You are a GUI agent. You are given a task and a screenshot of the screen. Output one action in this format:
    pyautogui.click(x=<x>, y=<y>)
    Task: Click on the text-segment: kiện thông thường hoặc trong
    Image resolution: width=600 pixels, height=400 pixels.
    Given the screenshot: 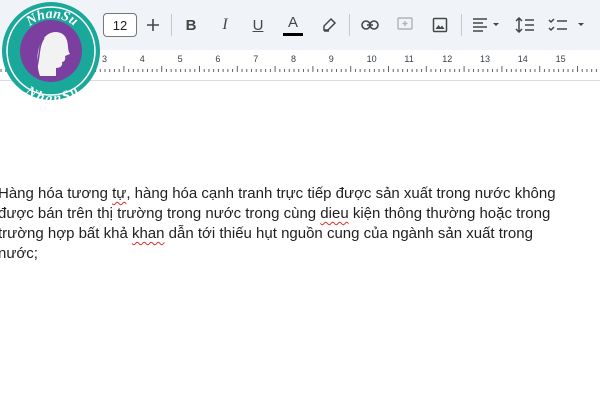 What is the action you would take?
    pyautogui.click(x=449, y=213)
    